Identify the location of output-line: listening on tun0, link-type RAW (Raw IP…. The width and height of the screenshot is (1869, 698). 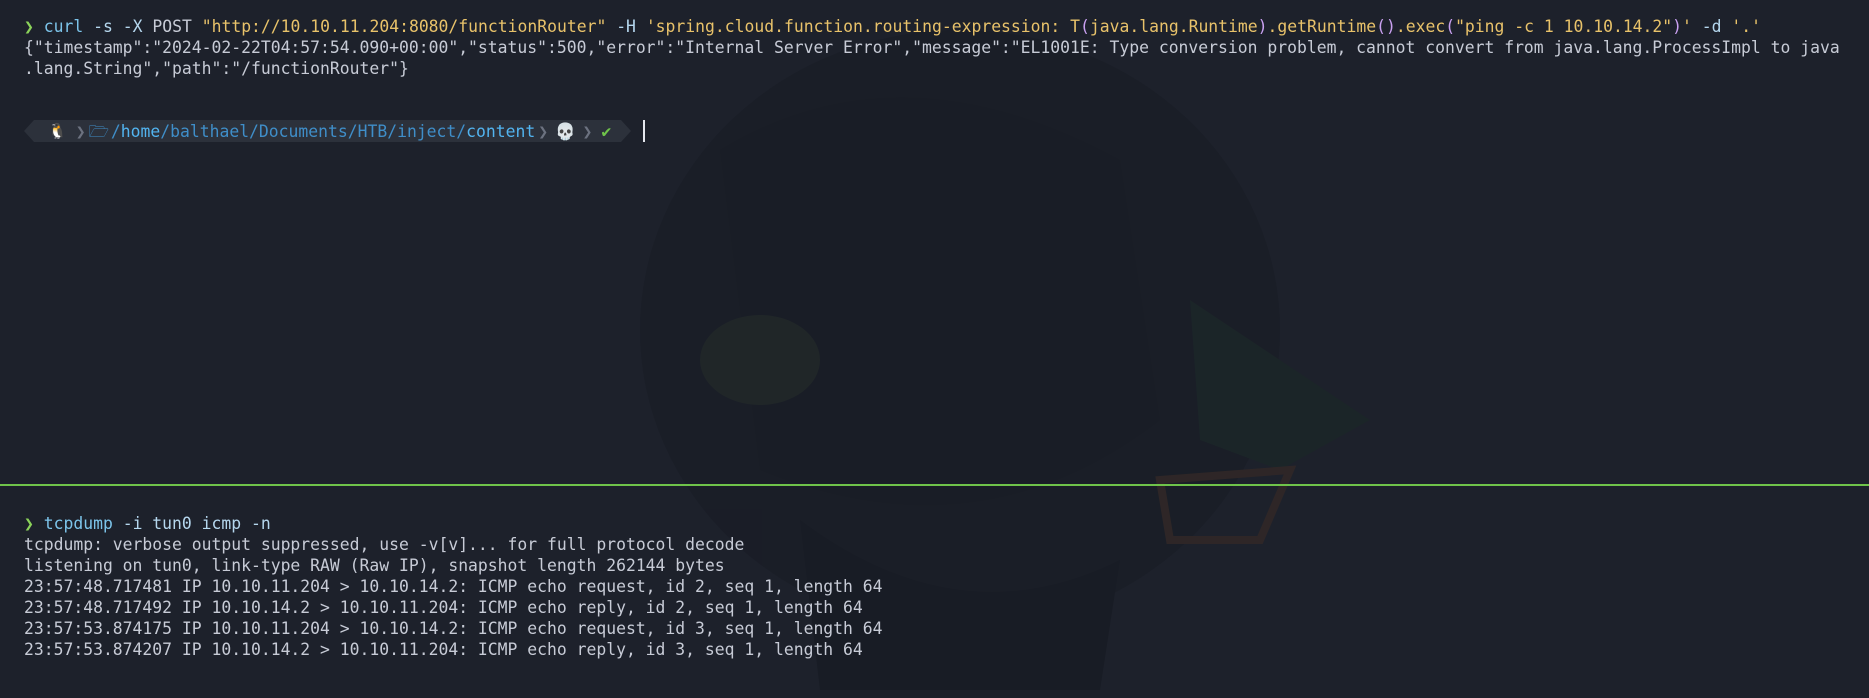
(374, 565).